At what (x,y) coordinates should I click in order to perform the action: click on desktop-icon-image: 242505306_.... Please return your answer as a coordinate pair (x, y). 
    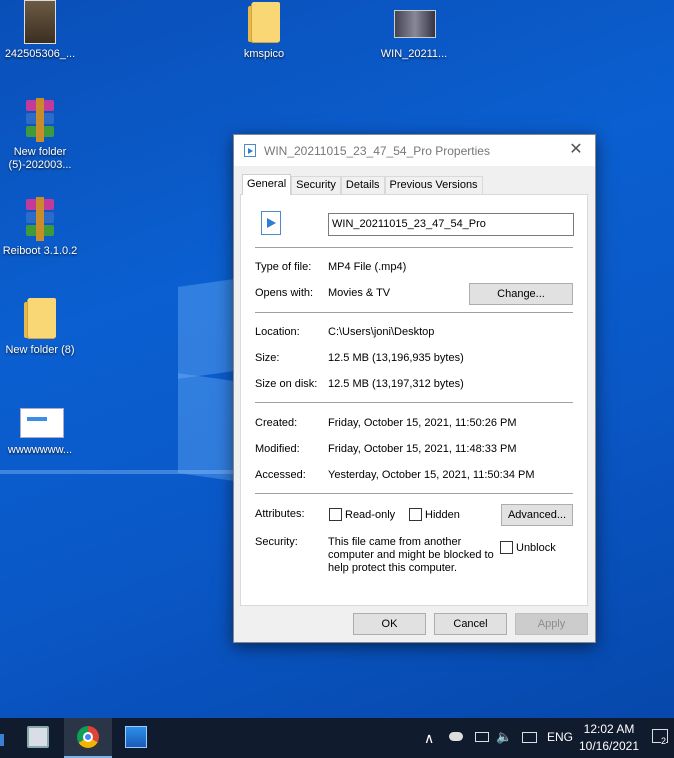
    Looking at the image, I should click on (40, 30).